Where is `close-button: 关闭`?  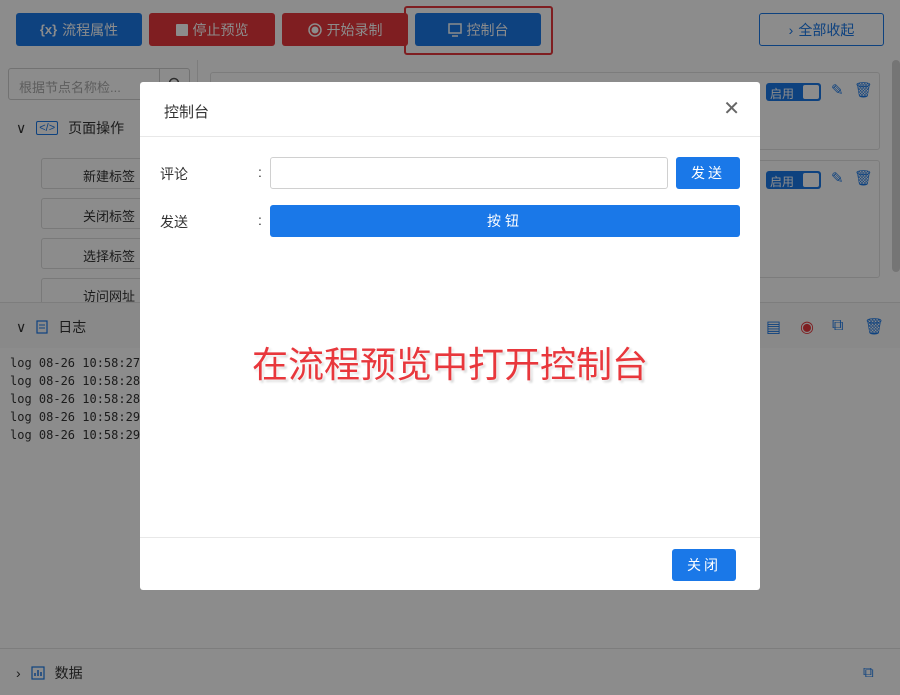 close-button: 关闭 is located at coordinates (704, 565).